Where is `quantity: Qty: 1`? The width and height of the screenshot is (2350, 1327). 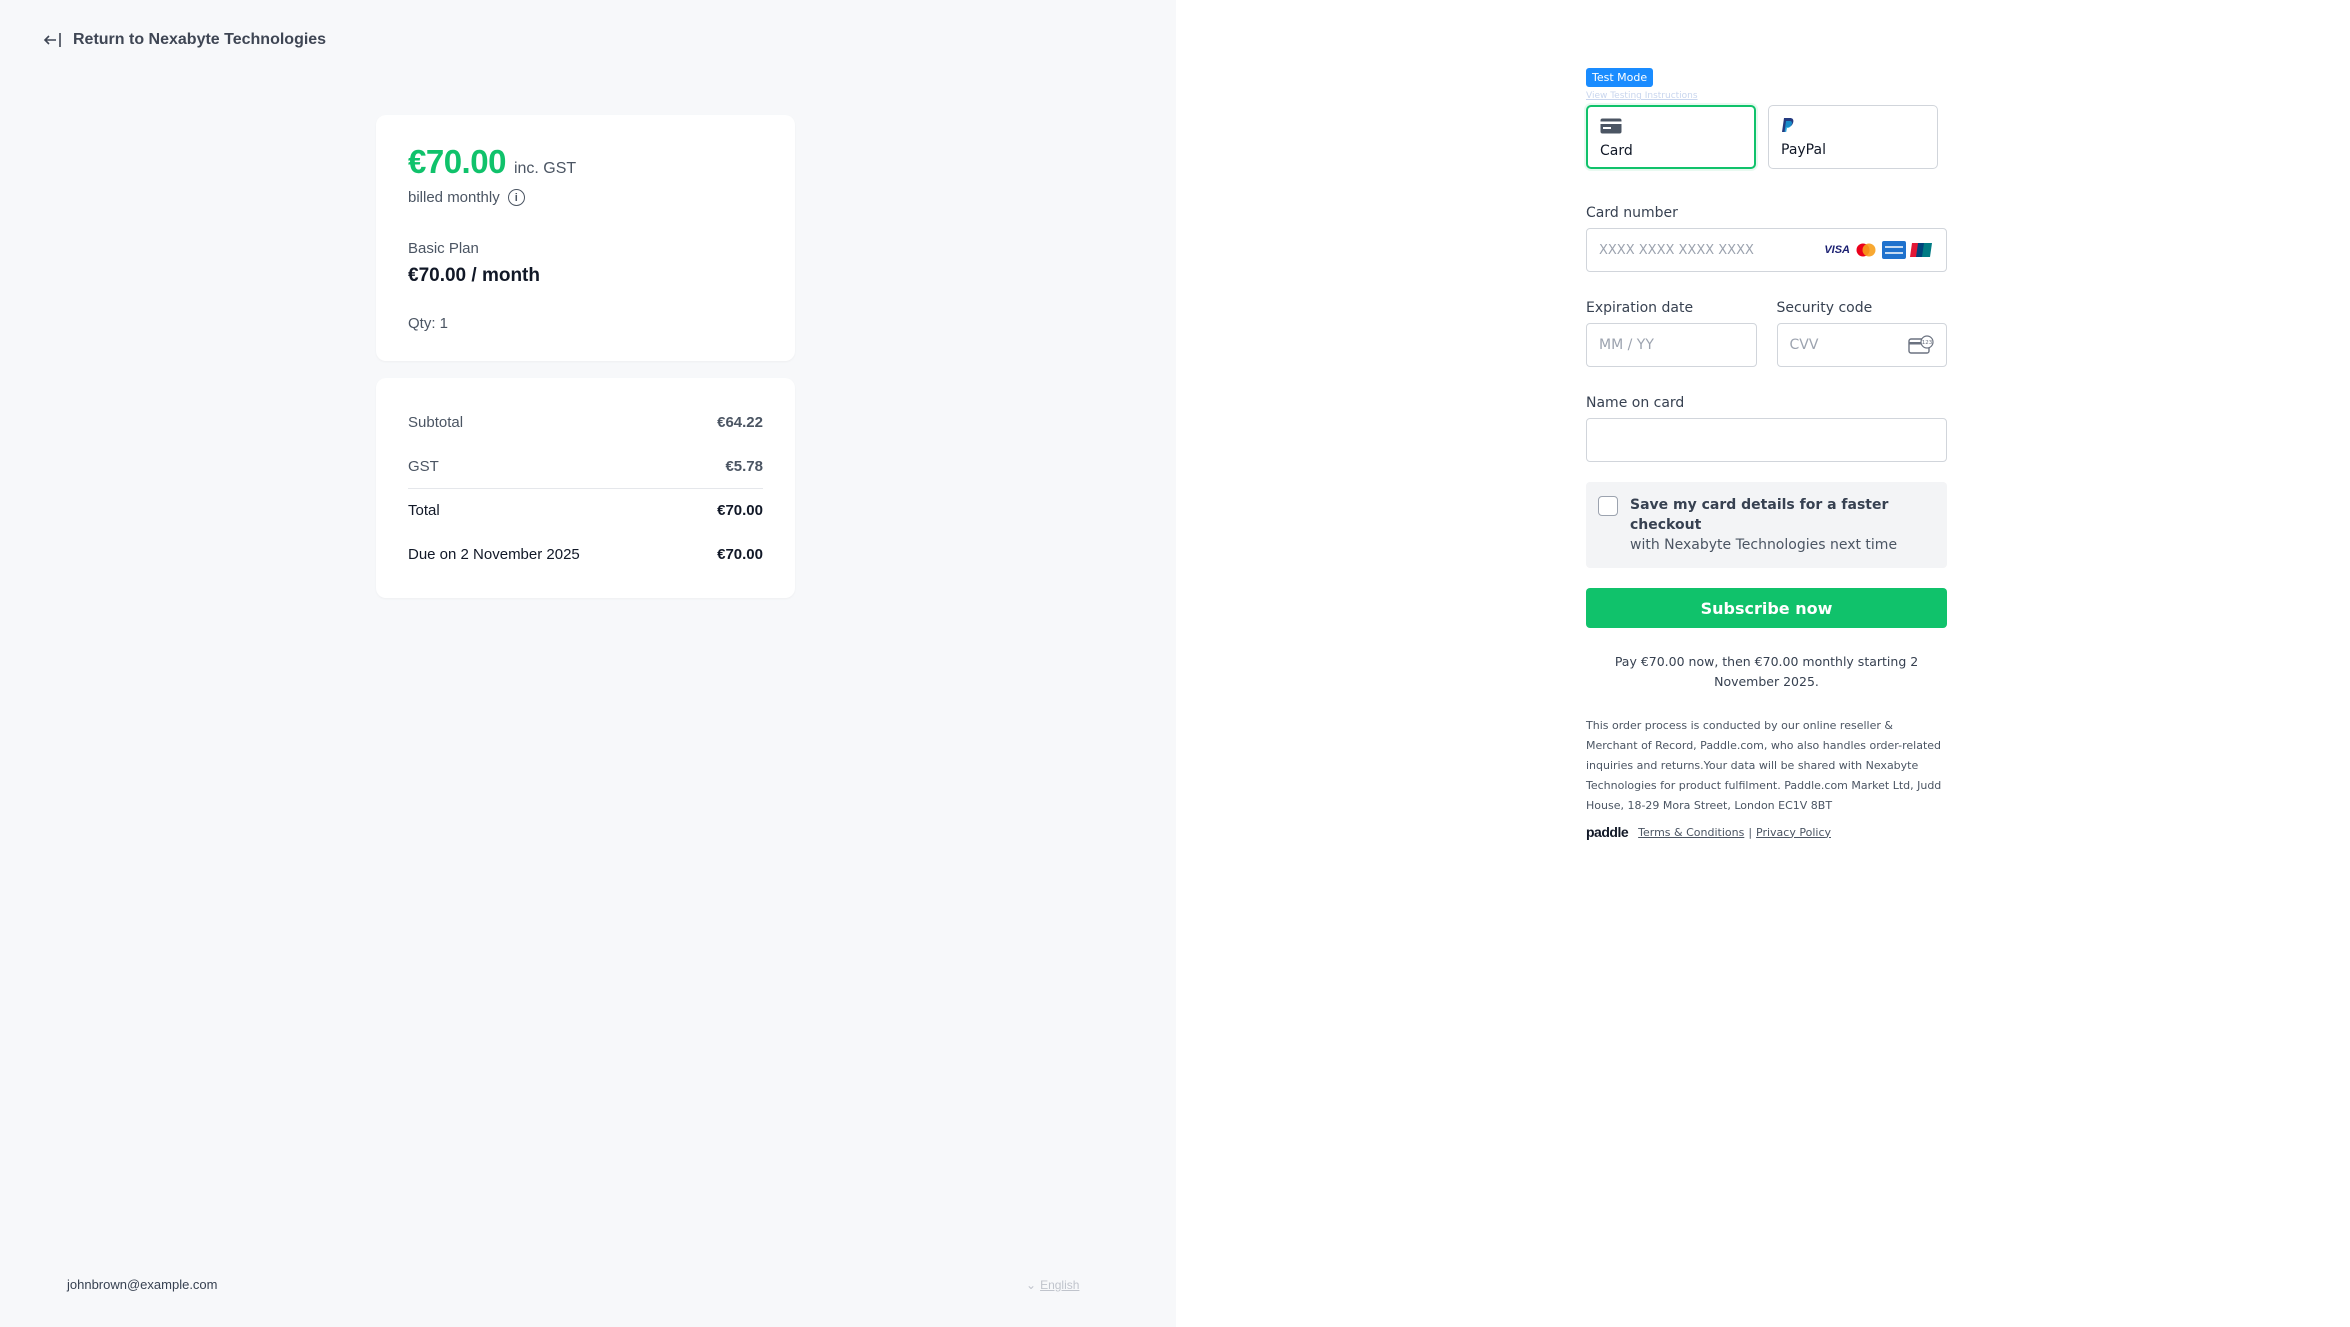 quantity: Qty: 1 is located at coordinates (428, 323).